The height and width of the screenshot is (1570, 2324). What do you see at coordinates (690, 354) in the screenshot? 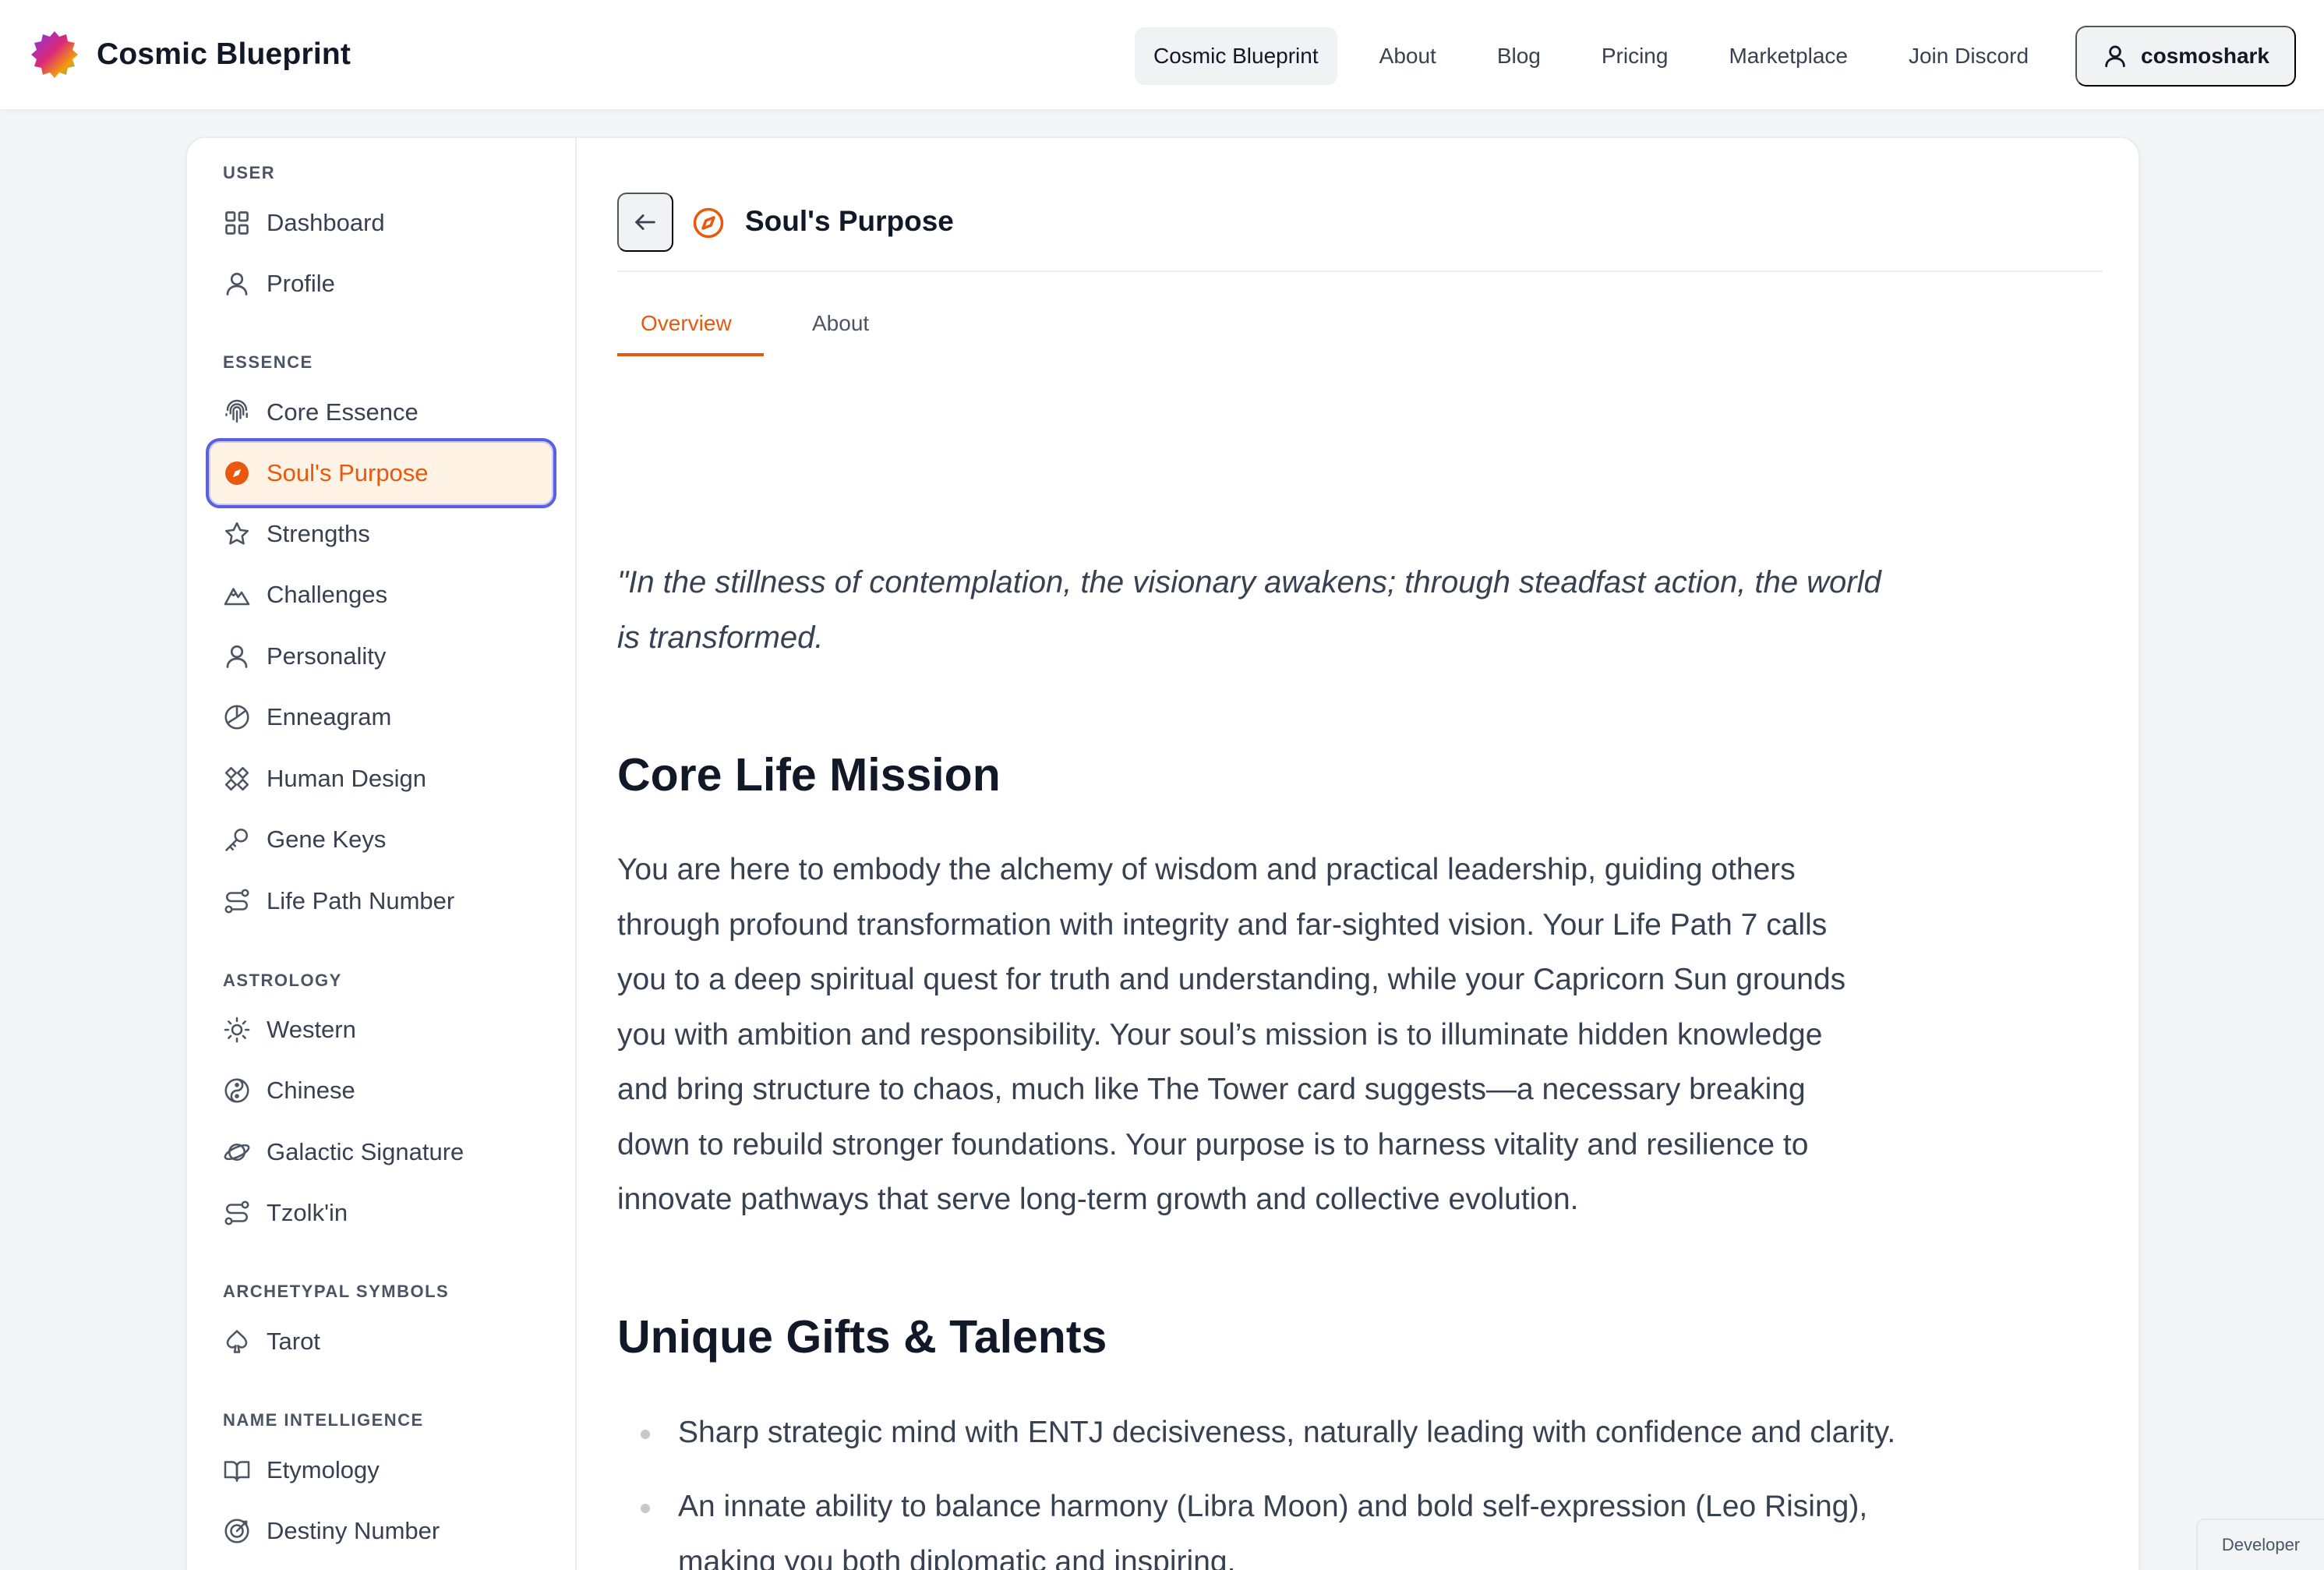
I see `active-tab-indicator` at bounding box center [690, 354].